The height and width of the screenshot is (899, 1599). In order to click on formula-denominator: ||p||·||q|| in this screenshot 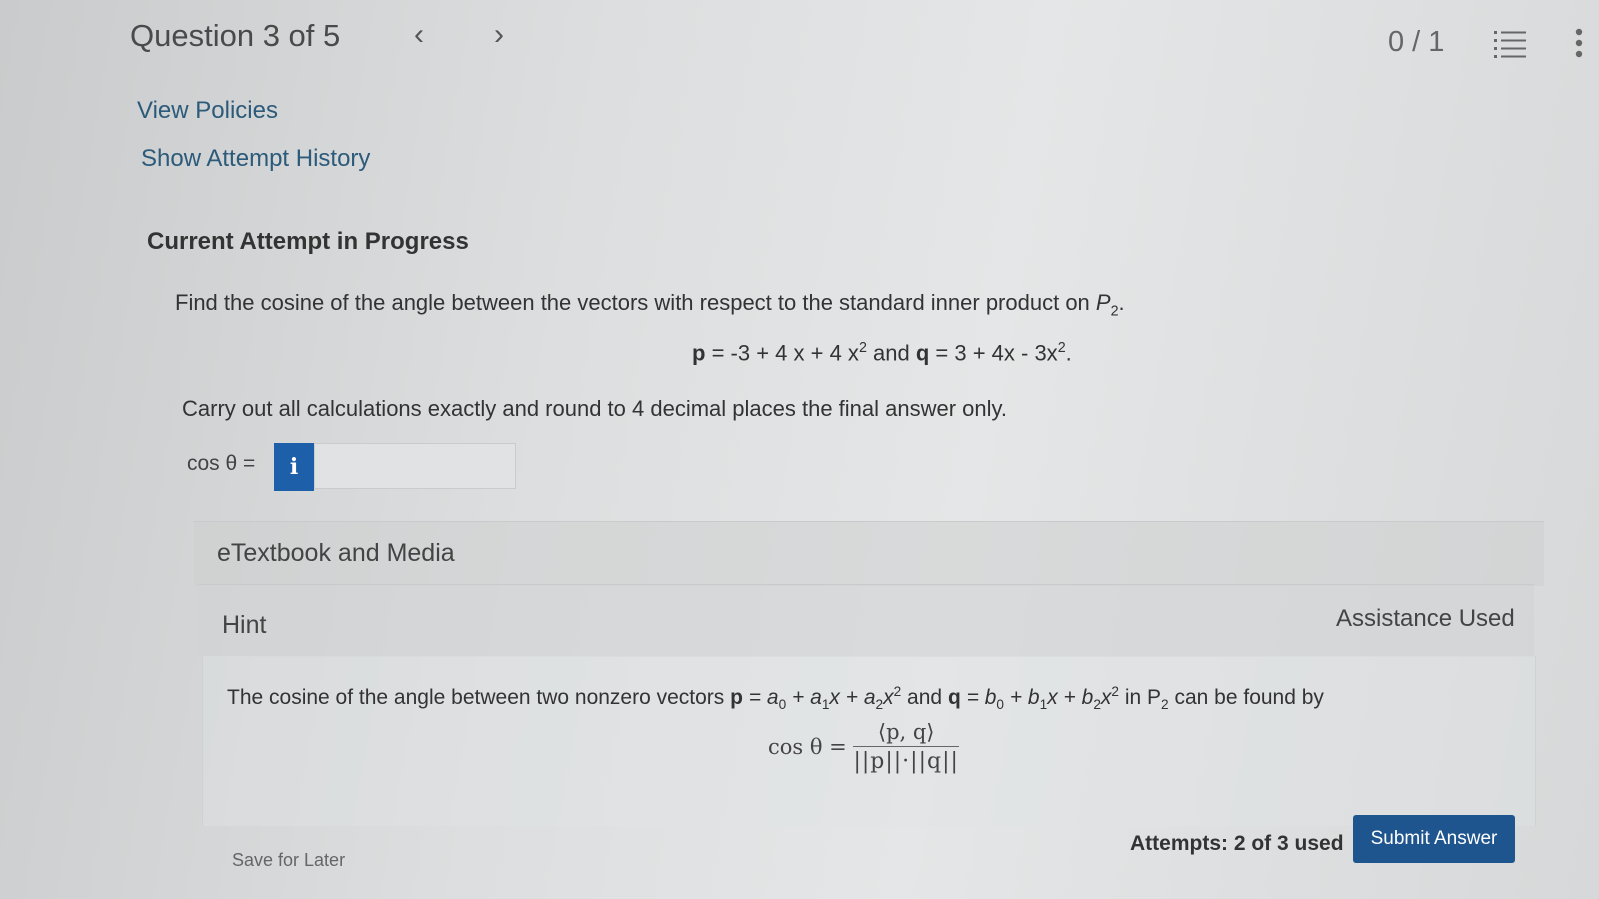, I will do `click(906, 761)`.